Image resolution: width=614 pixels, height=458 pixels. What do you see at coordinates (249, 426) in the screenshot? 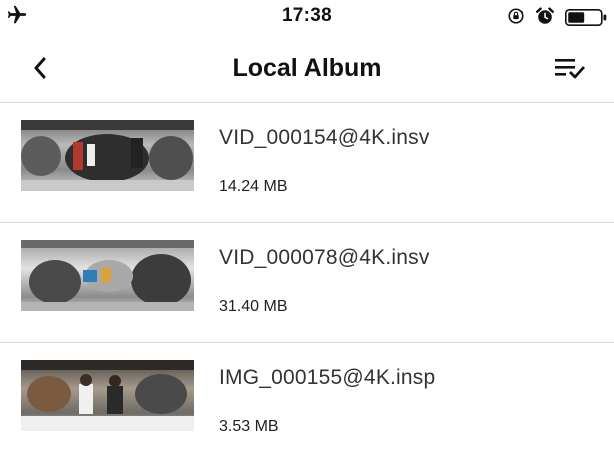
I see `file-size: 3.53 MB` at bounding box center [249, 426].